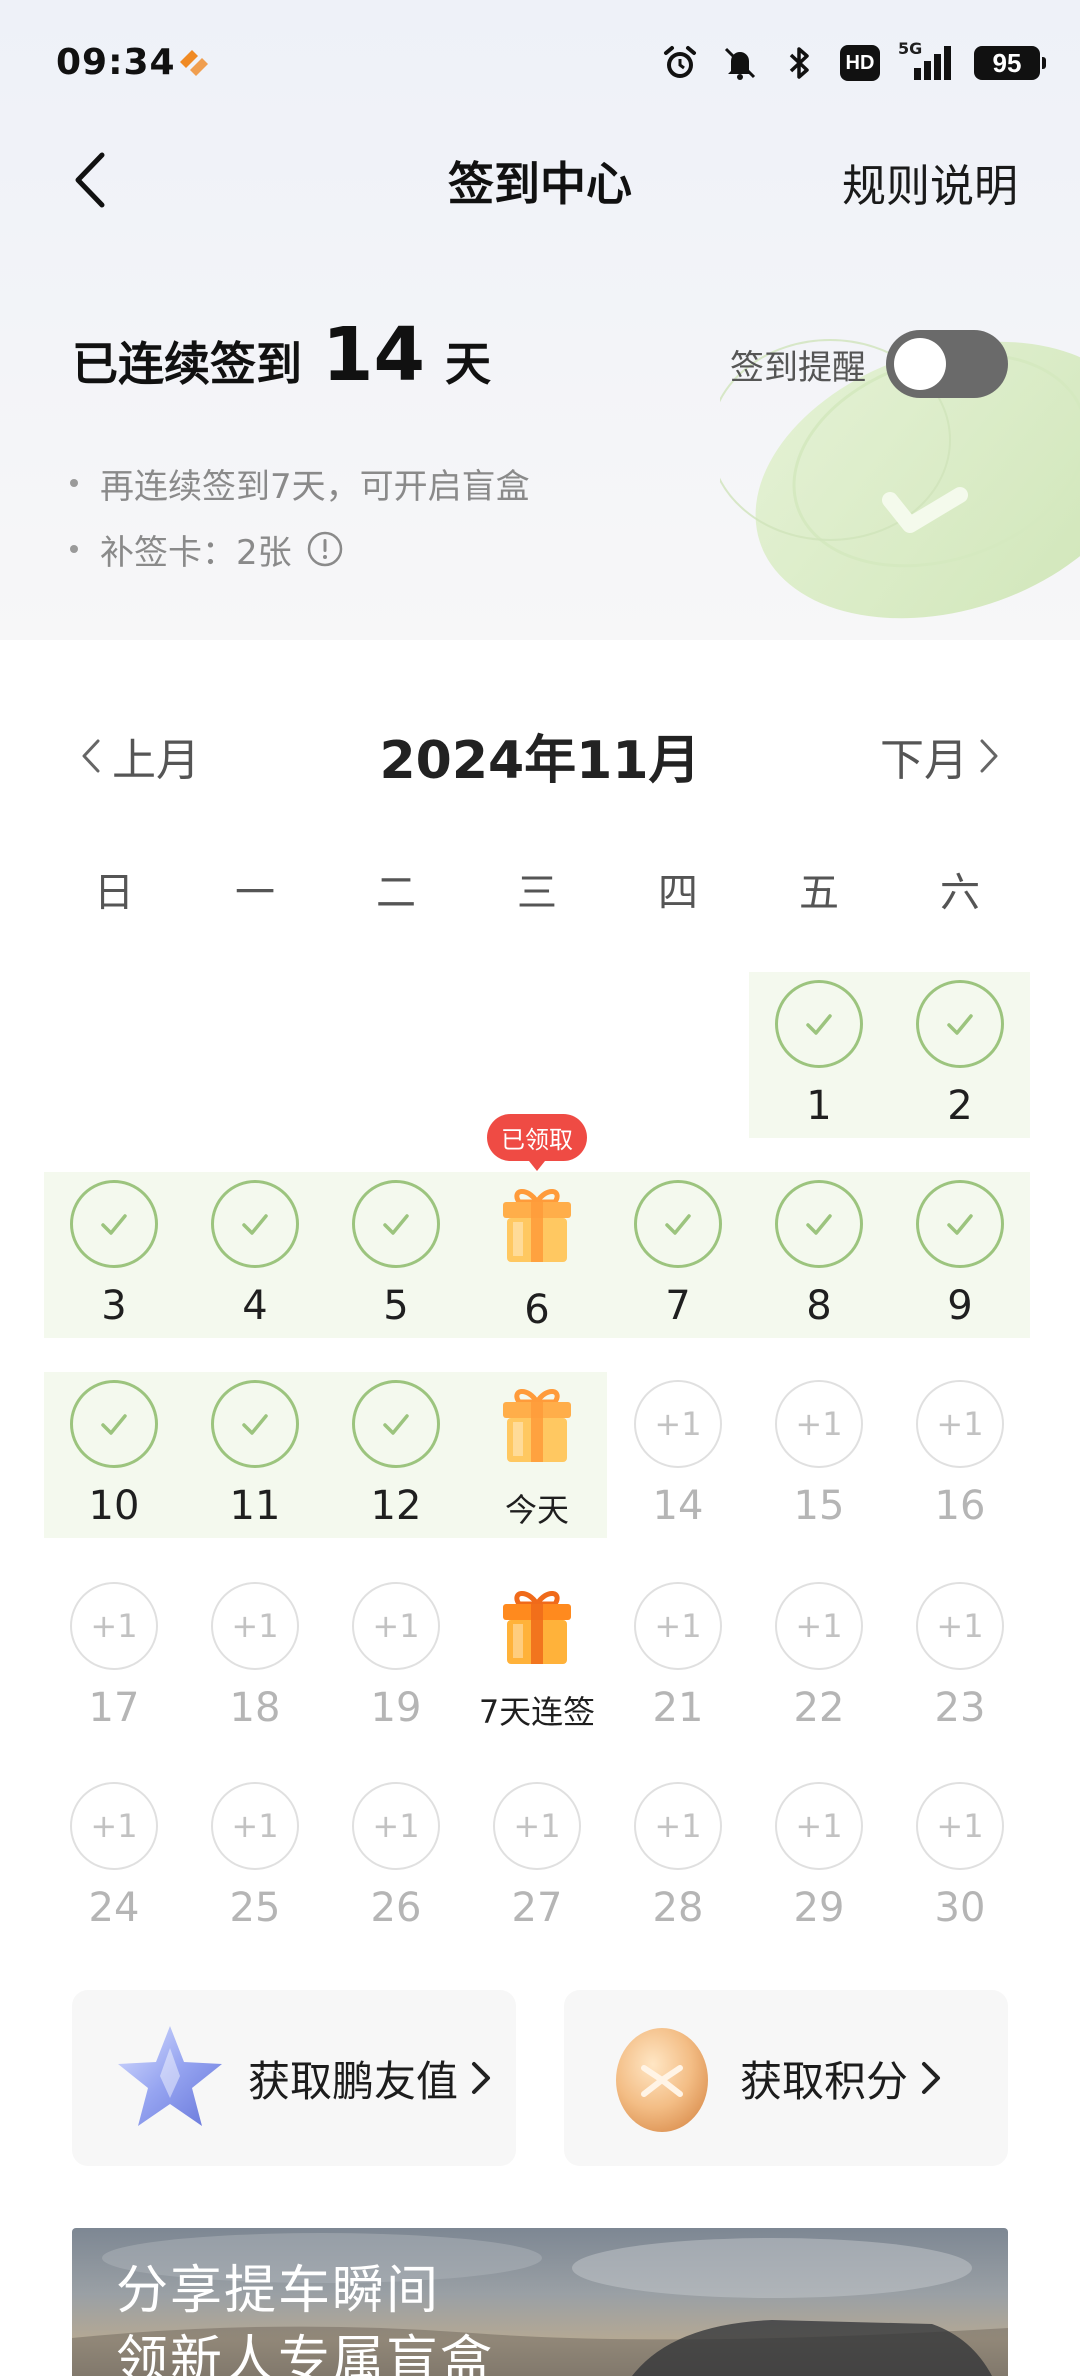  I want to click on battery-icon: 95, so click(1010, 63).